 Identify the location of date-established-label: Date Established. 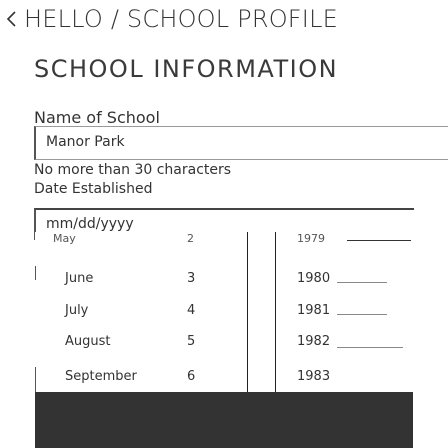
(93, 189).